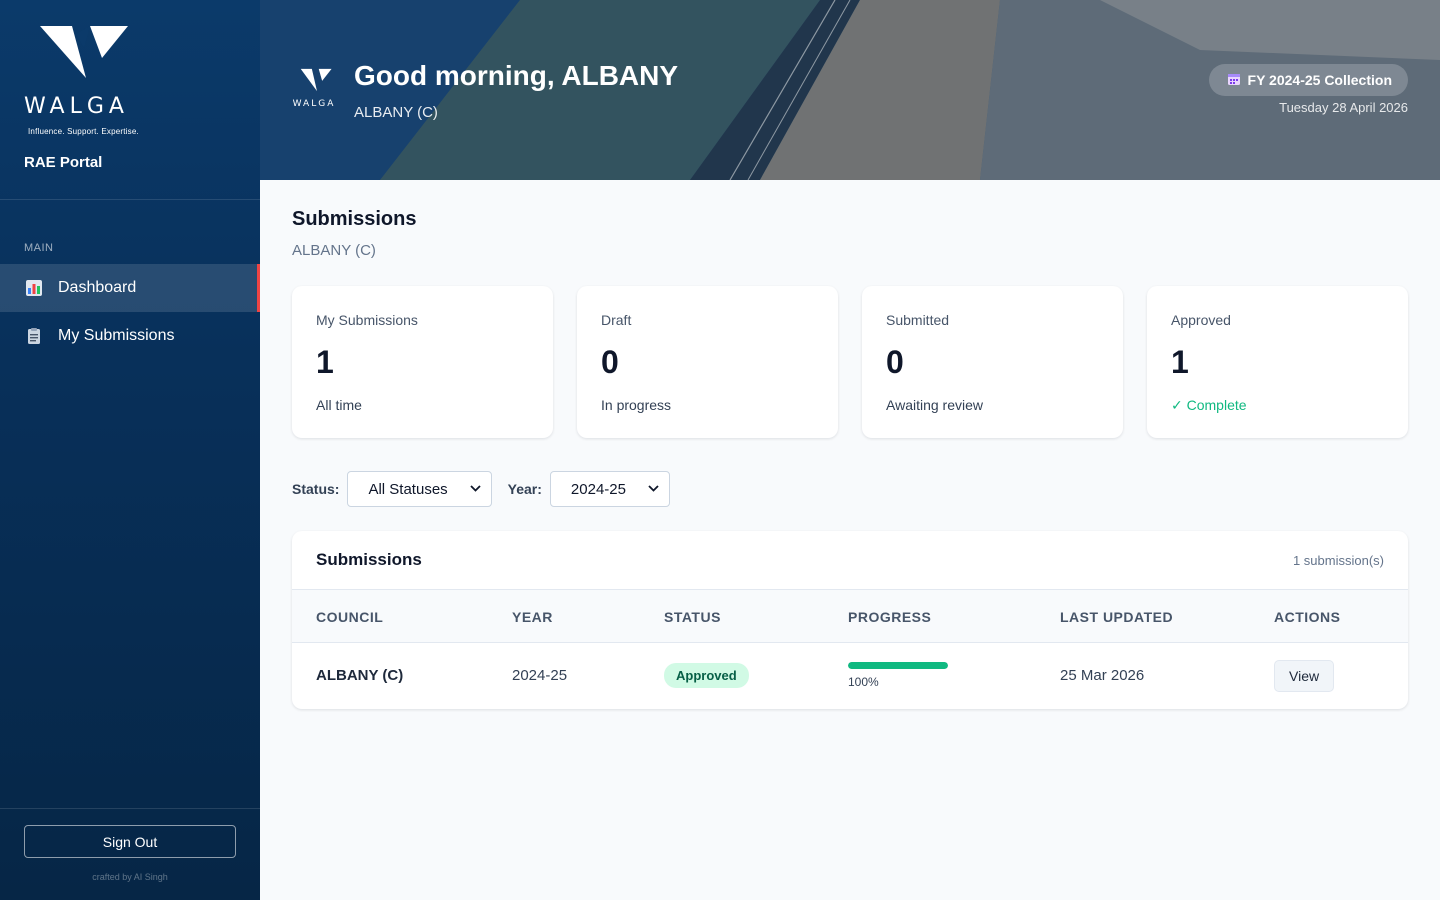 The width and height of the screenshot is (1440, 900). I want to click on sidebar-item-label: My Submissions, so click(116, 335).